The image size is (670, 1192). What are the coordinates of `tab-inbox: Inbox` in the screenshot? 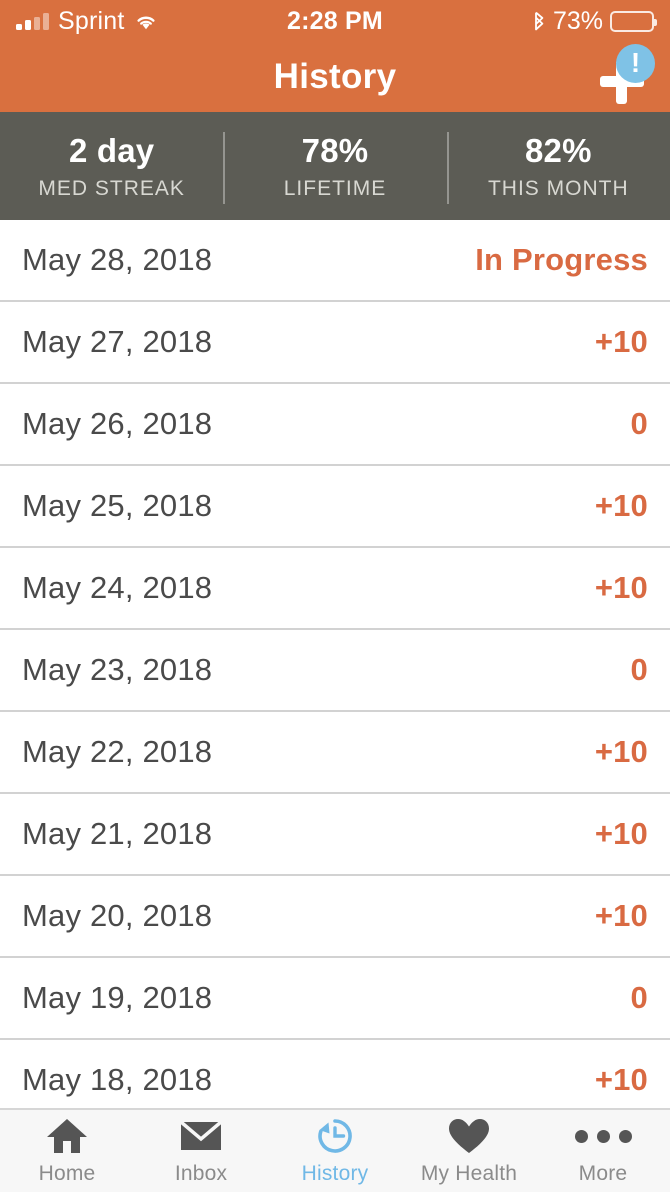 It's located at (201, 1151).